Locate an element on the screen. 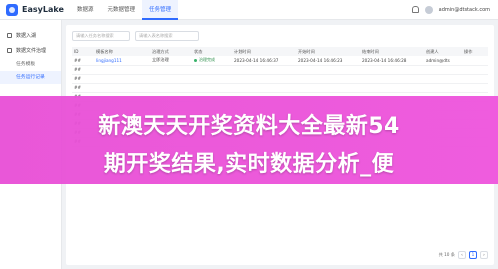  table-cell: 2023-04-14 16:46:37 is located at coordinates (264, 61).